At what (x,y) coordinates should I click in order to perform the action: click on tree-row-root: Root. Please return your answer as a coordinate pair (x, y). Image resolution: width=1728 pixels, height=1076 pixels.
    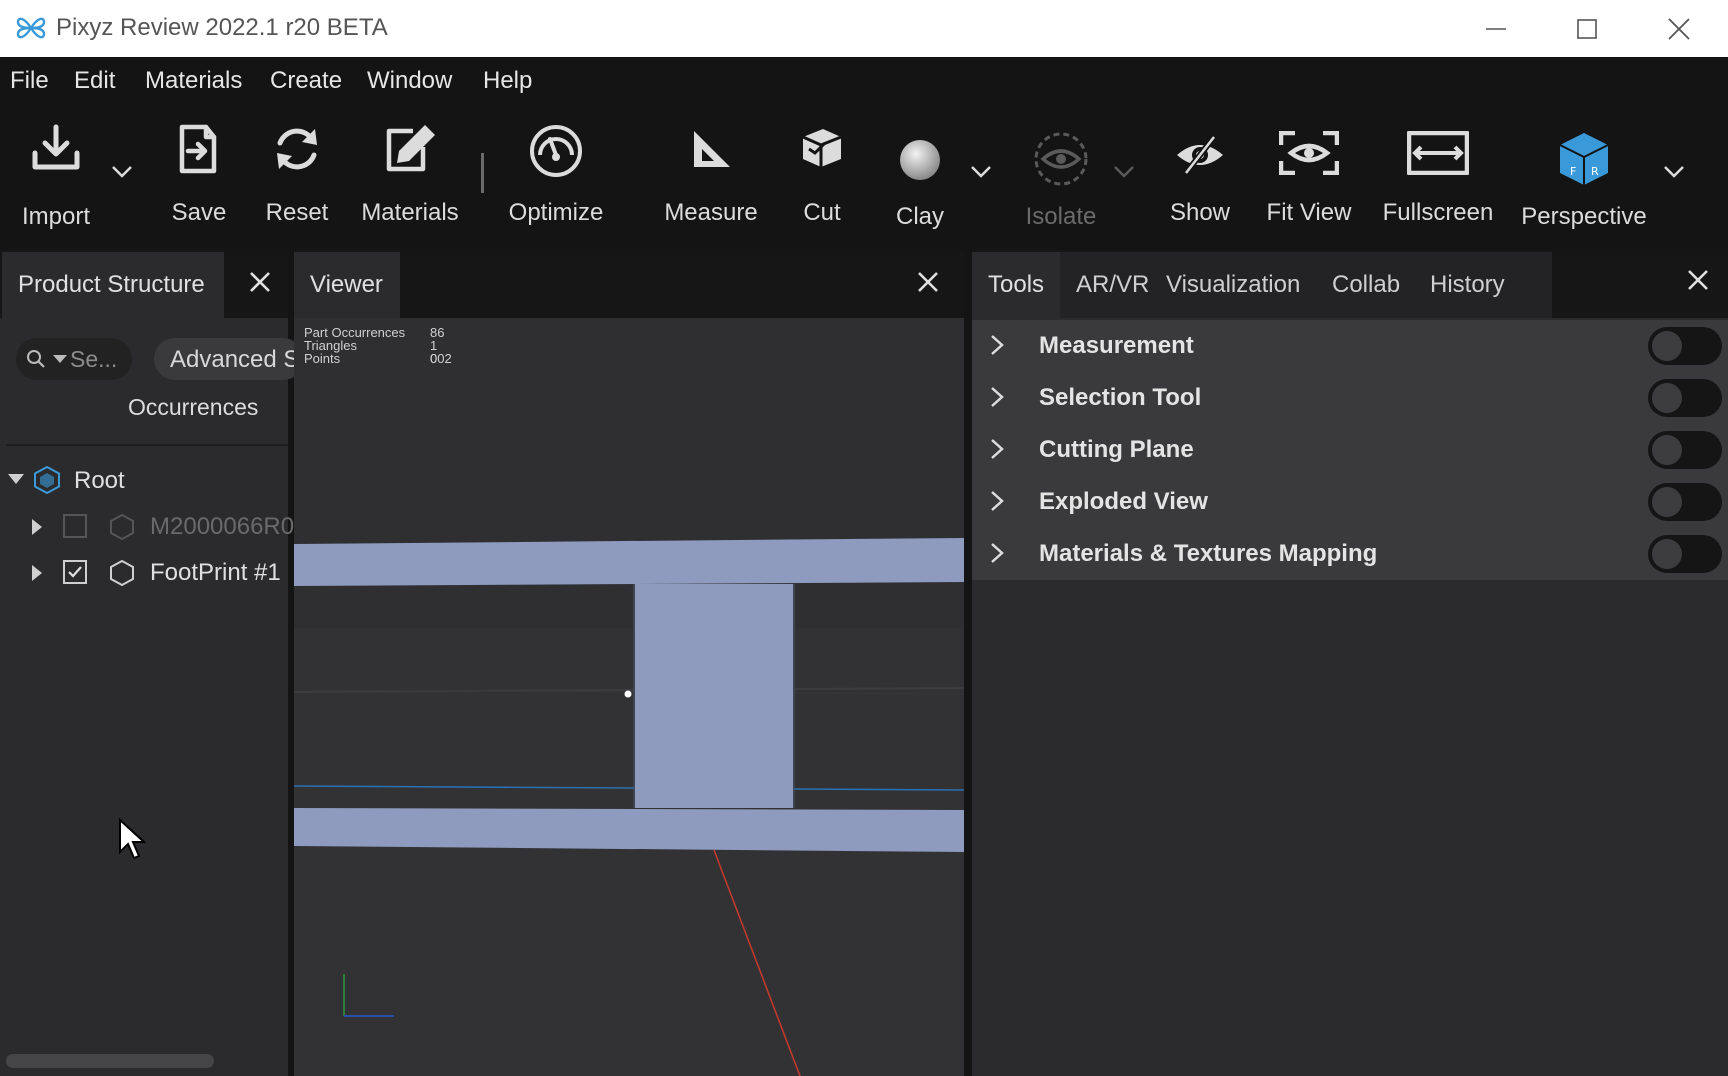
    Looking at the image, I should click on (144, 481).